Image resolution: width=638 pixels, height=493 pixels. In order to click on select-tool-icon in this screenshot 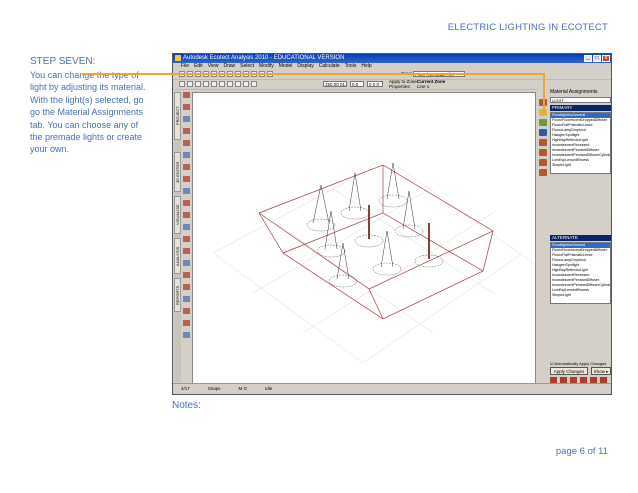, I will do `click(186, 95)`.